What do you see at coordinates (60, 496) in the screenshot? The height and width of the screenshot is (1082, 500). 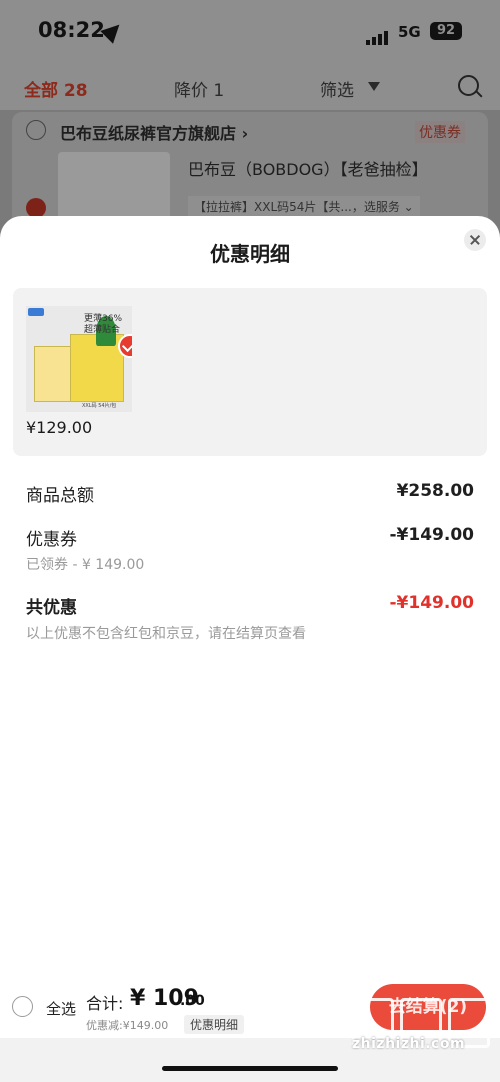 I see `subtotal-label: 商品总额` at bounding box center [60, 496].